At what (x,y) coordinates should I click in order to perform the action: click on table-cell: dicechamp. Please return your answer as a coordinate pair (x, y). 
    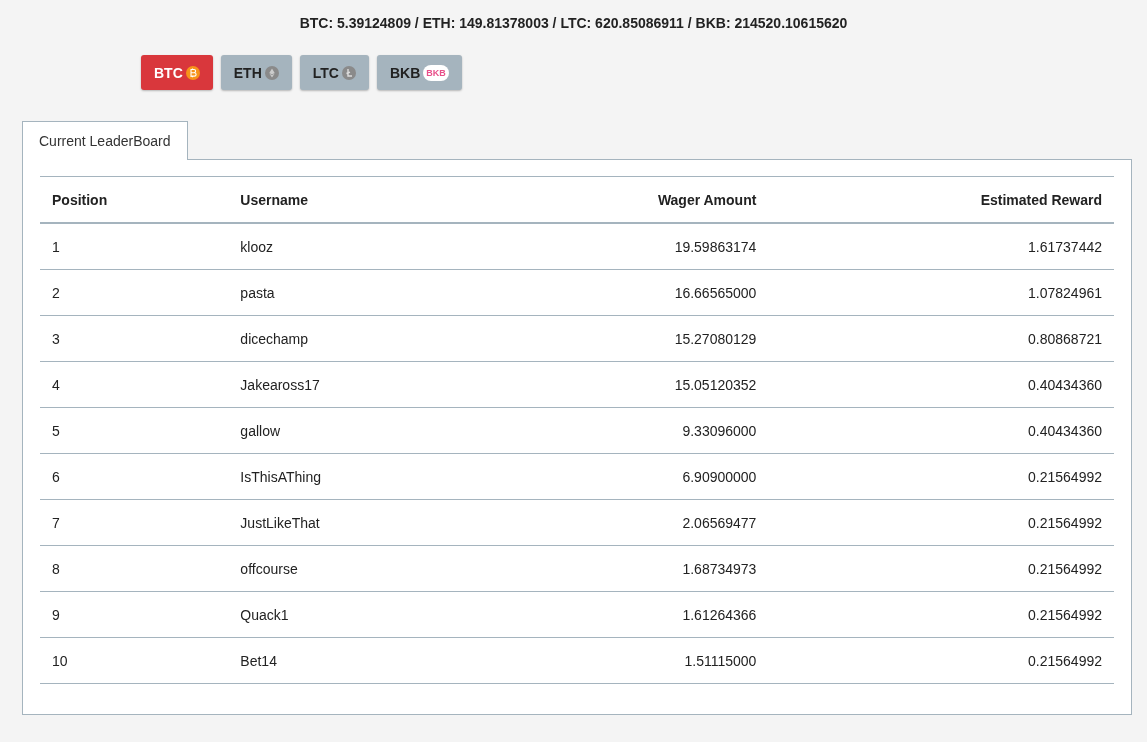
    Looking at the image, I should click on (353, 338).